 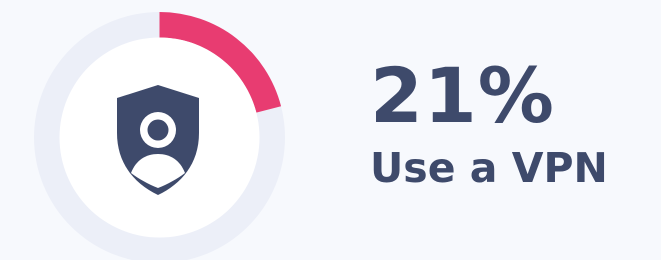 I want to click on stat-label: Use a VPN, so click(x=489, y=168).